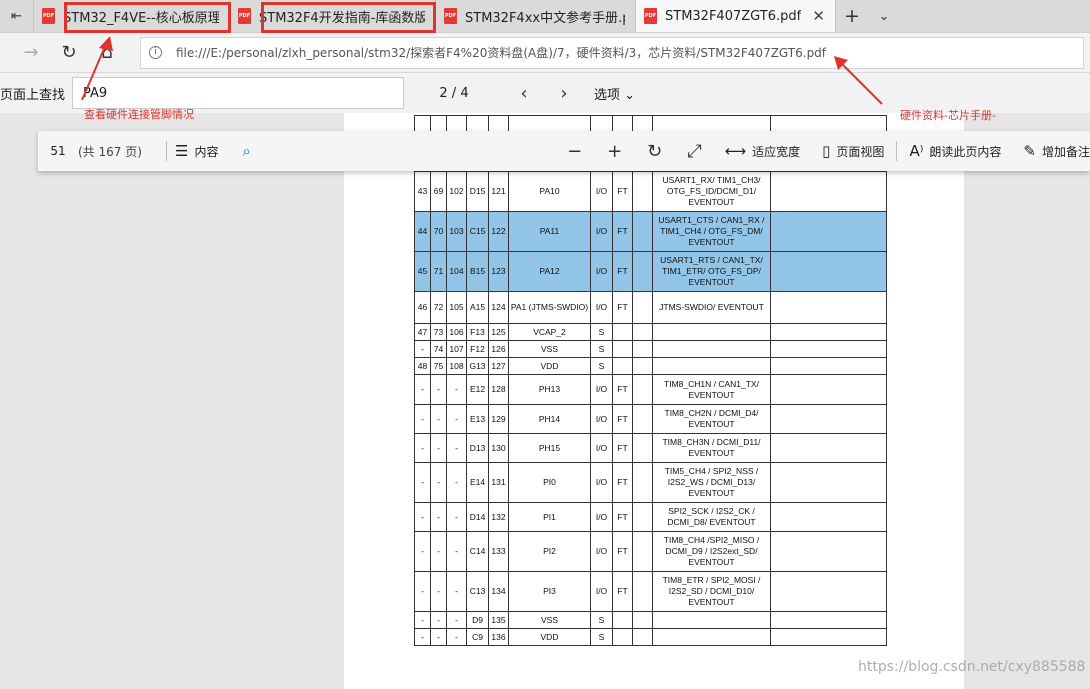 The width and height of the screenshot is (1090, 689). I want to click on table-cell: 129, so click(498, 419).